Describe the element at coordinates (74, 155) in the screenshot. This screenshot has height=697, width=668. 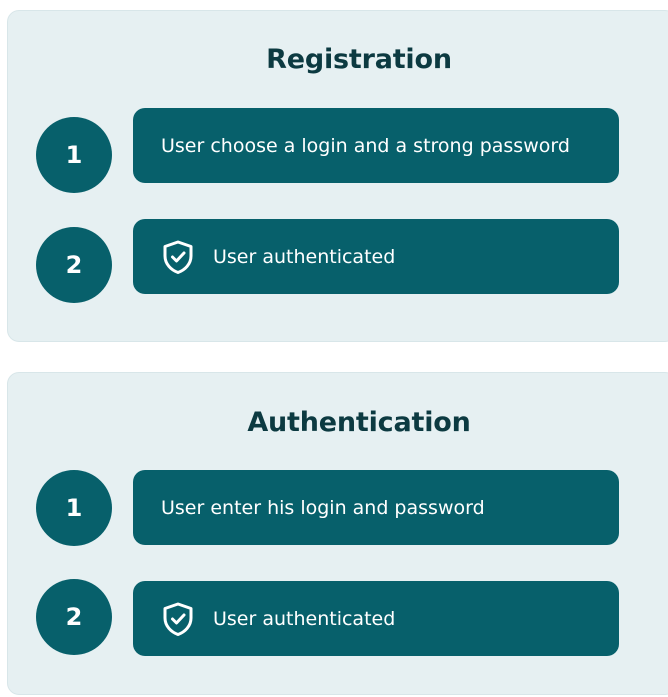
I see `registration-step-1-number: 1` at that location.